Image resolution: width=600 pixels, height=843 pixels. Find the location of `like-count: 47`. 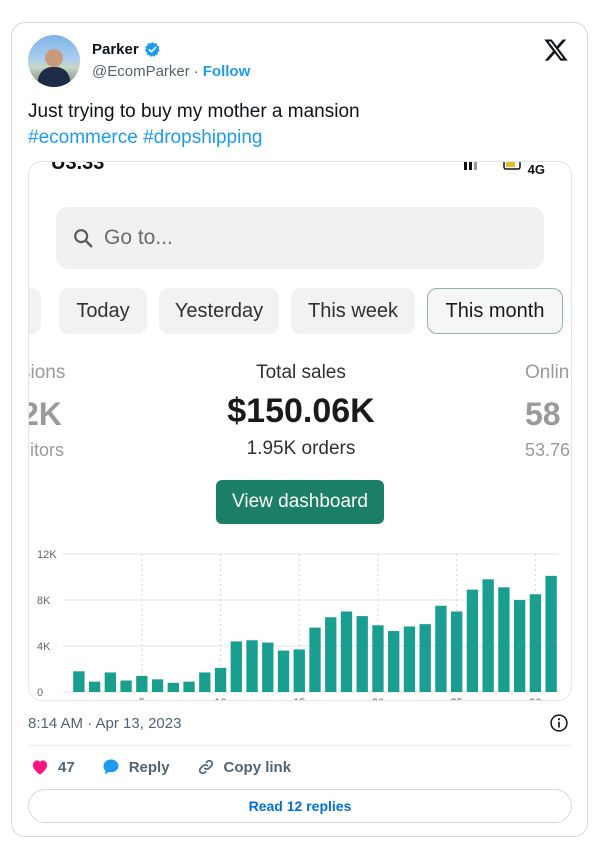

like-count: 47 is located at coordinates (66, 767).